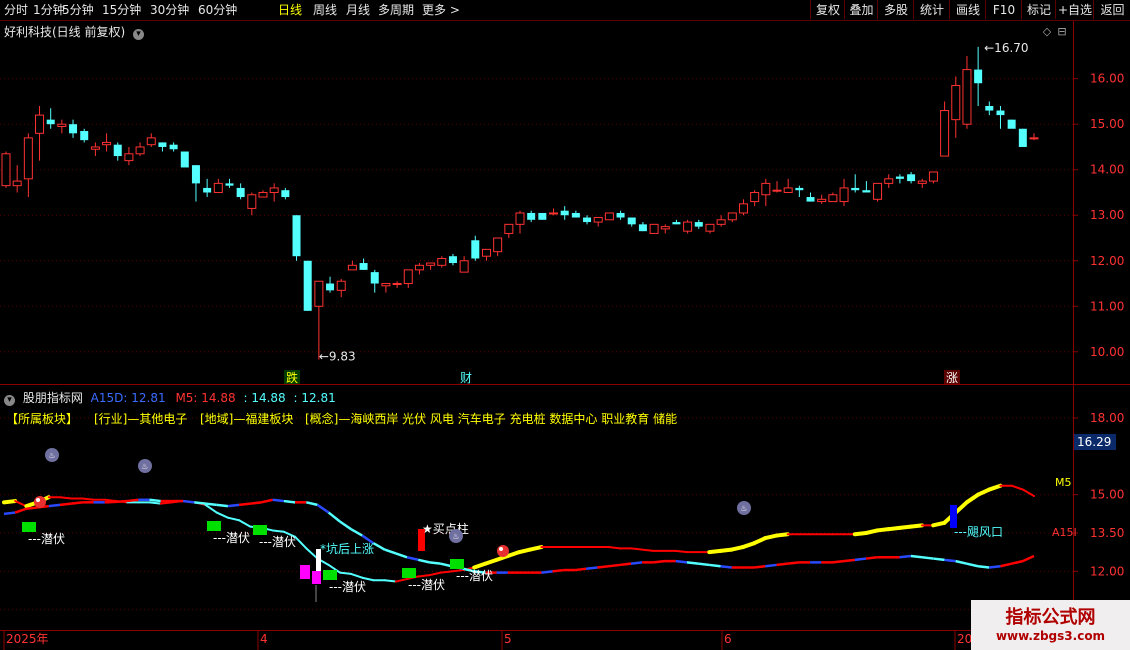 This screenshot has height=650, width=1130. I want to click on low-price-label: ←9.83, so click(337, 357).